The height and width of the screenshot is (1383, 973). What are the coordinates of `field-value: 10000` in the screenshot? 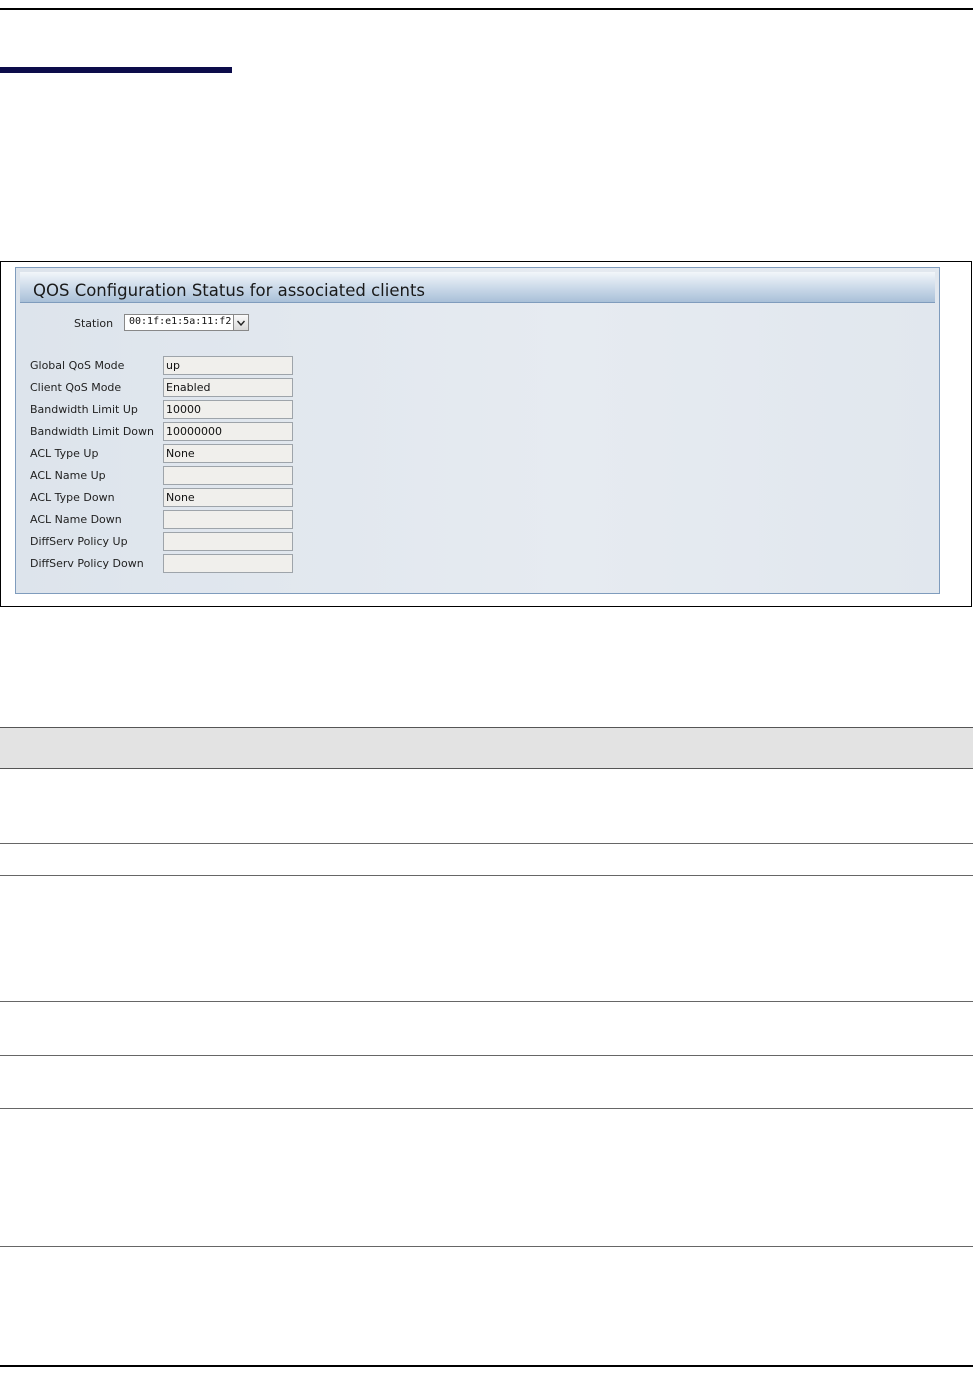 It's located at (183, 409).